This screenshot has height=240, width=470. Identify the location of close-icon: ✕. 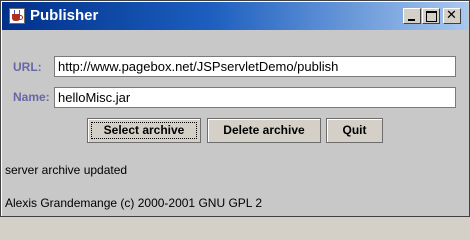
(451, 15).